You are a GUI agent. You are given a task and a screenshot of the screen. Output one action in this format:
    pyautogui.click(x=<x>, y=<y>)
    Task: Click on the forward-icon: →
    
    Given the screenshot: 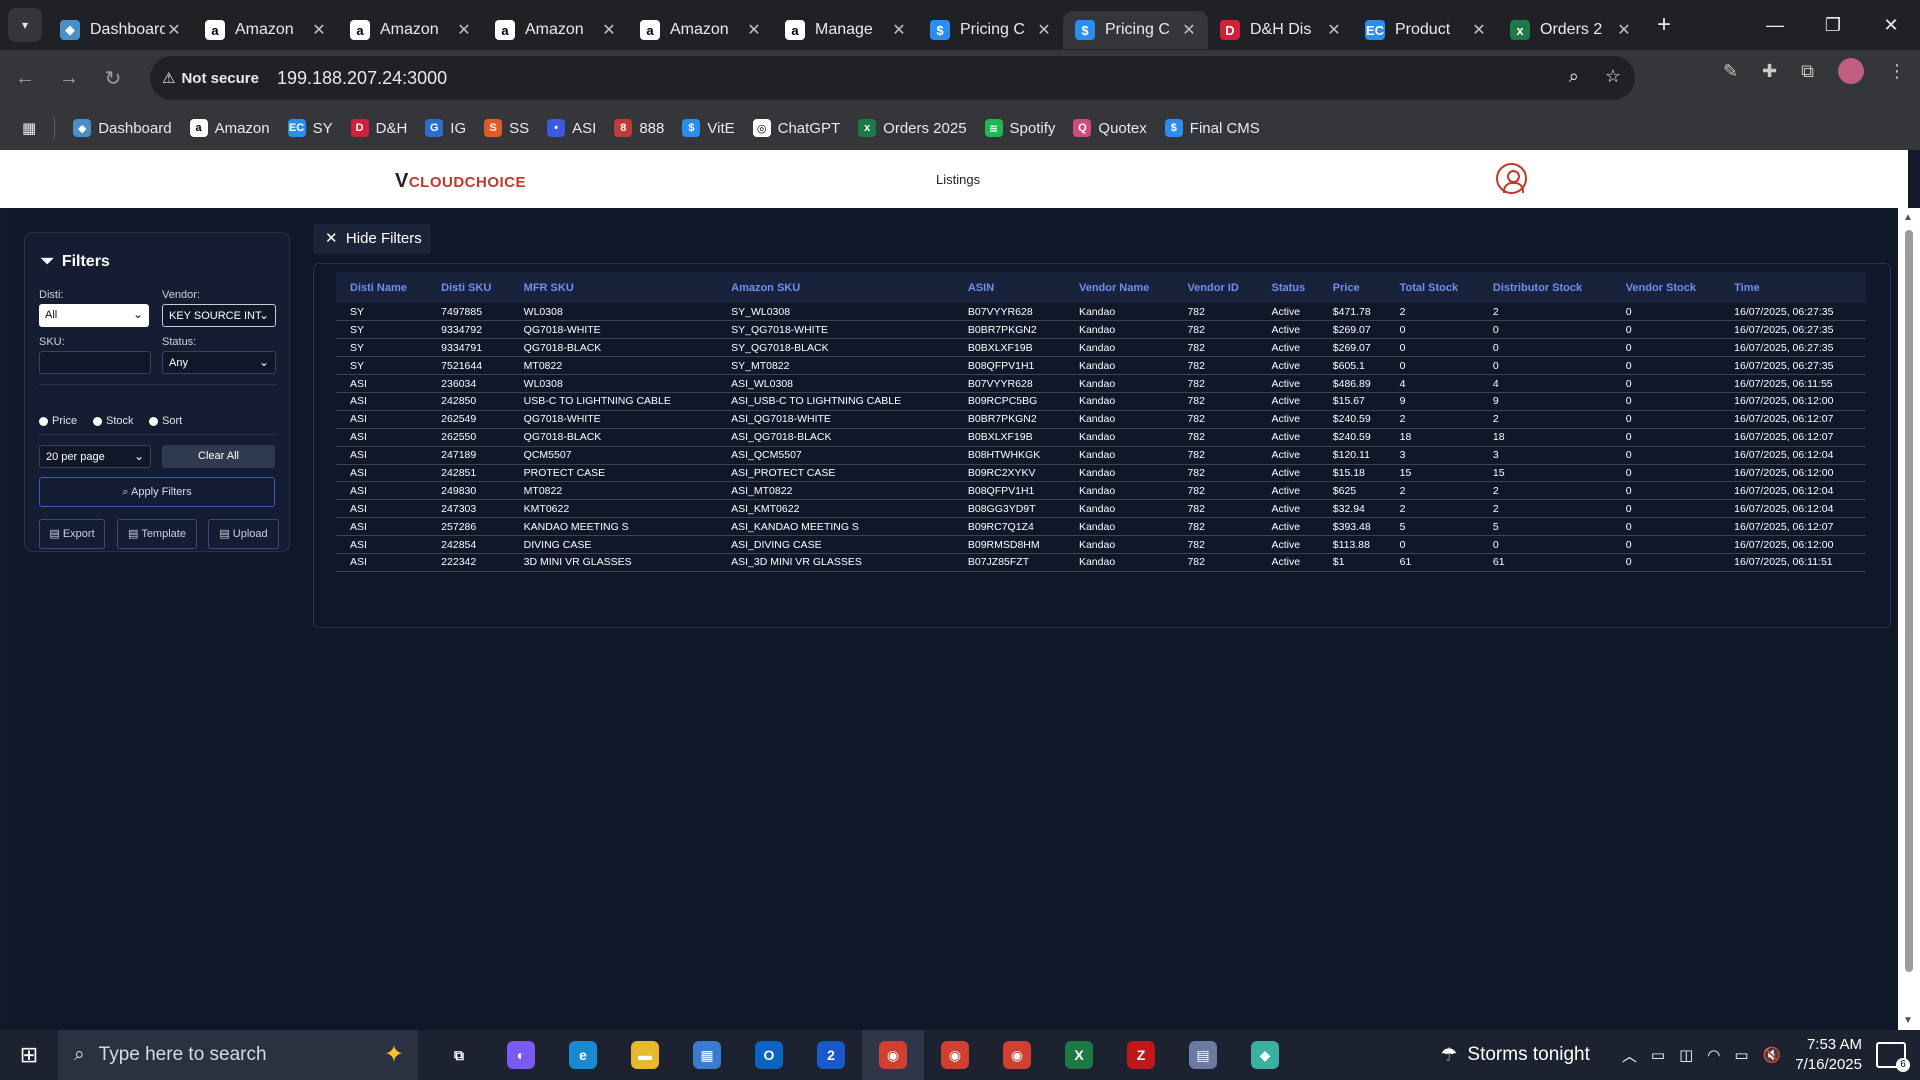 What is the action you would take?
    pyautogui.click(x=69, y=78)
    